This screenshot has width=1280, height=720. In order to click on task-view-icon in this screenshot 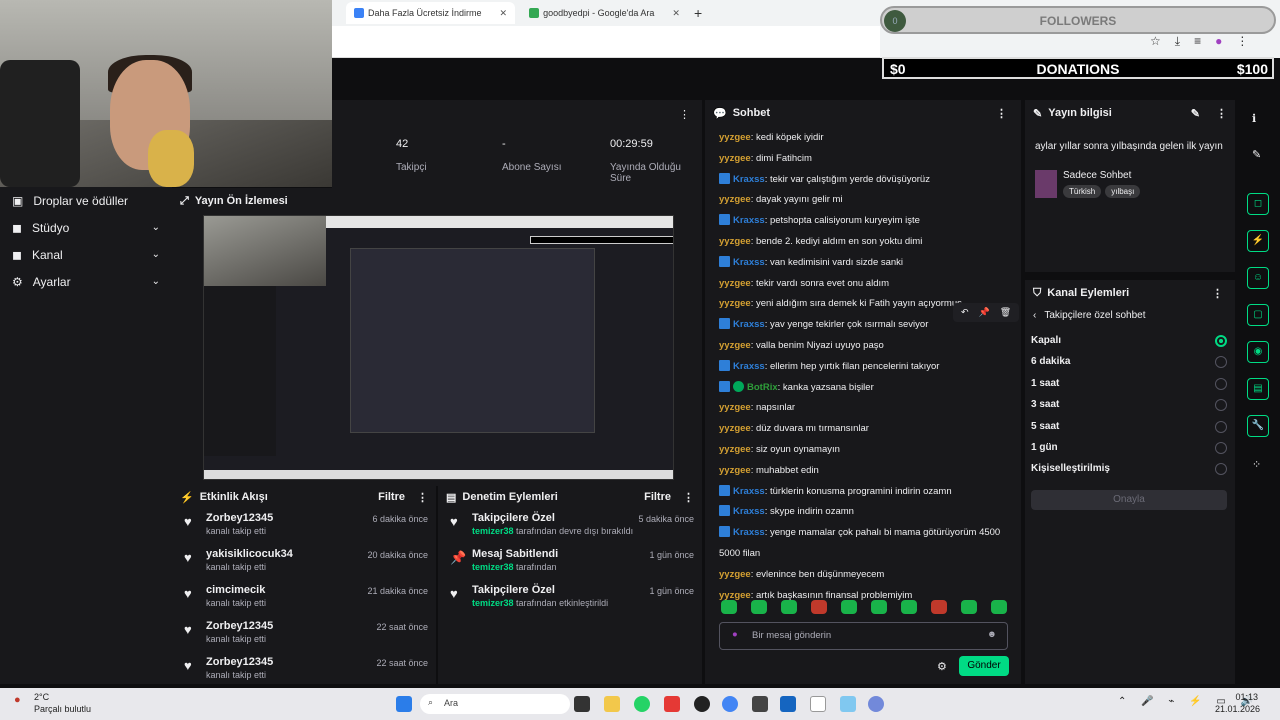, I will do `click(582, 704)`.